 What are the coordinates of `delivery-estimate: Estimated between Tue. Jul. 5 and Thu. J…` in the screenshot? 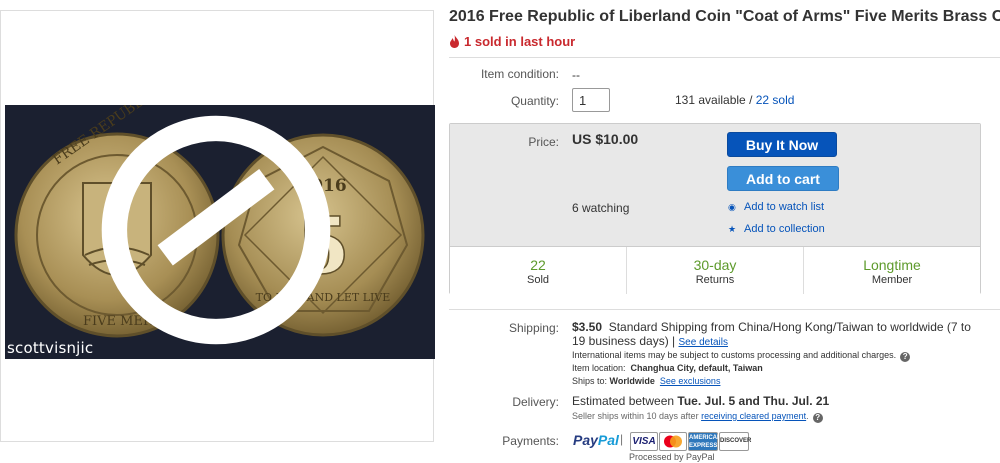 It's located at (700, 401).